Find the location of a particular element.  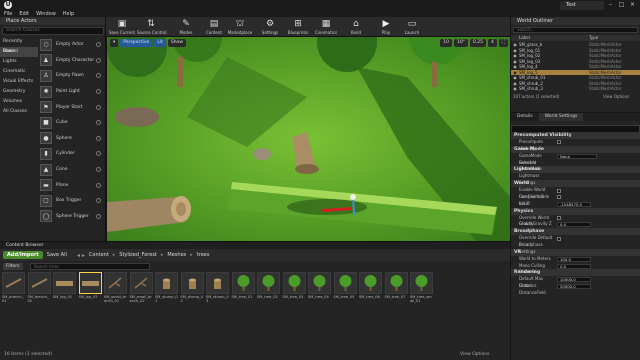

marketplace-button: ⛫ Marketplace is located at coordinates (240, 27).